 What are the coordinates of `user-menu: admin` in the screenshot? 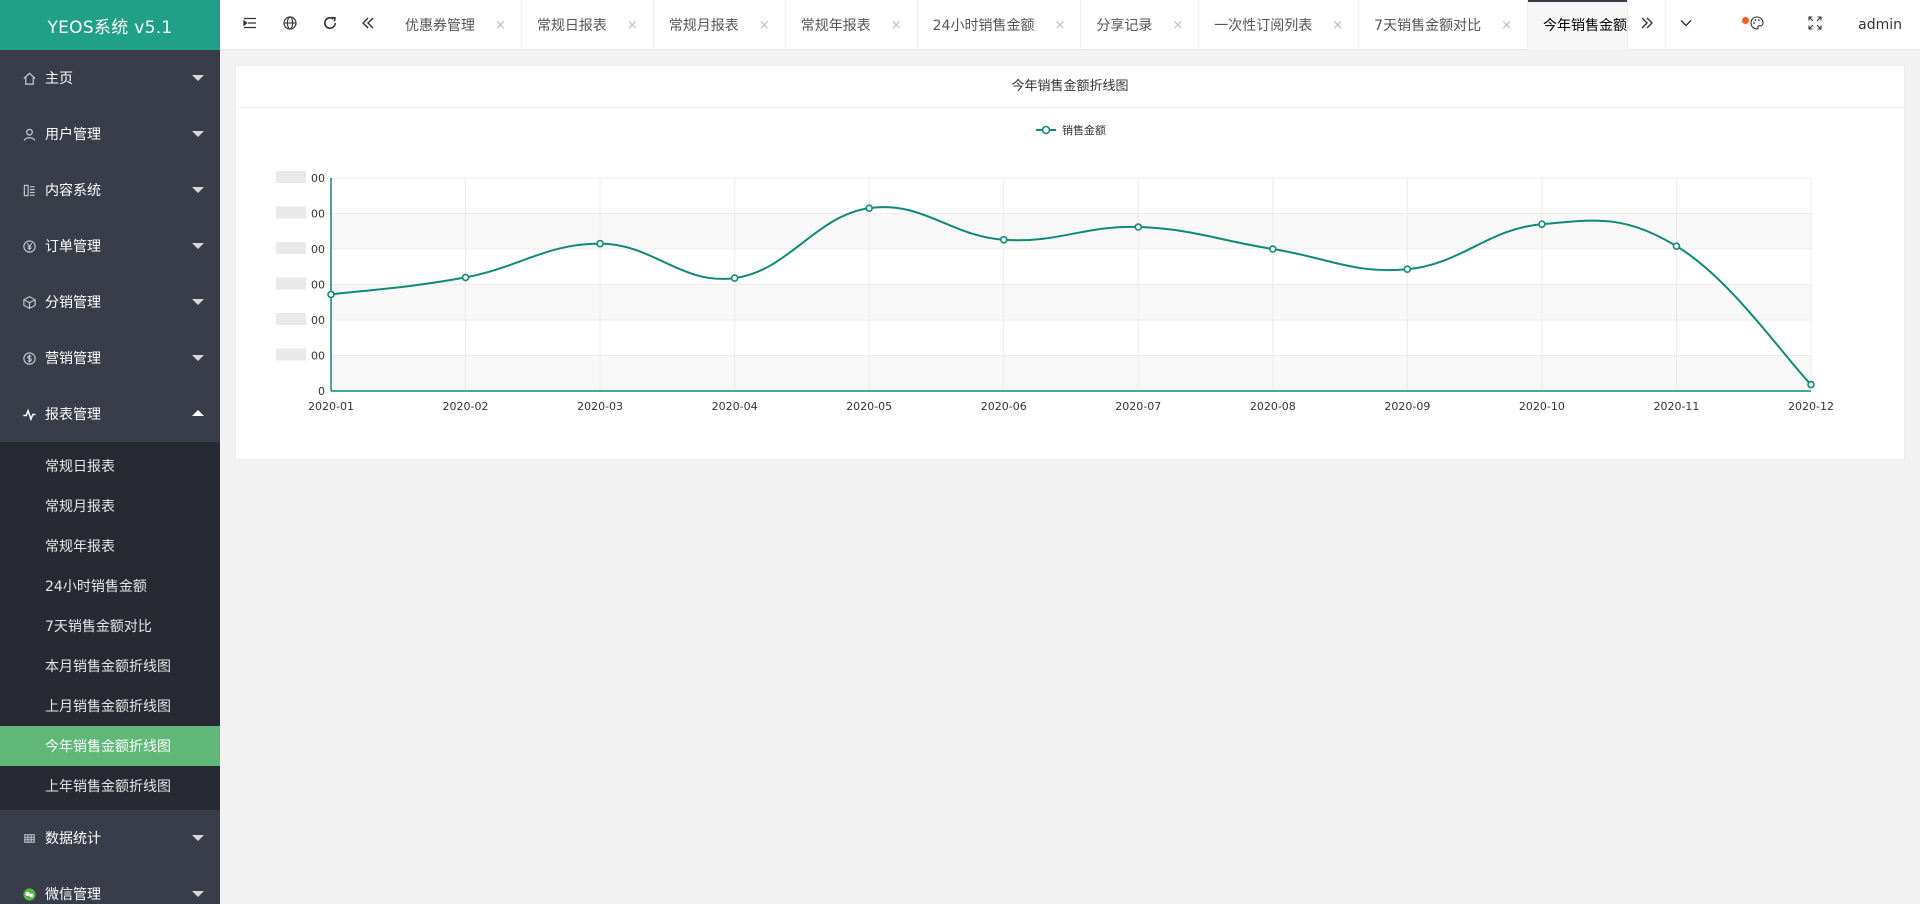 It's located at (1880, 25).